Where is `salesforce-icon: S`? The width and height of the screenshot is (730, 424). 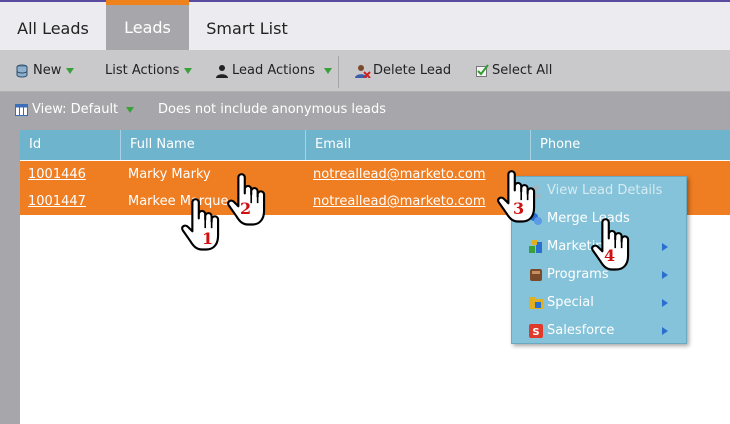 salesforce-icon: S is located at coordinates (536, 331).